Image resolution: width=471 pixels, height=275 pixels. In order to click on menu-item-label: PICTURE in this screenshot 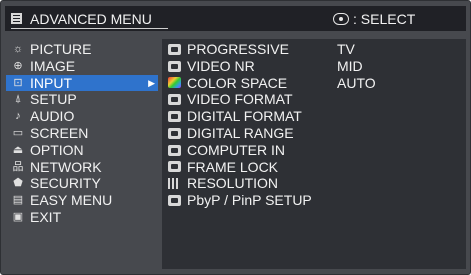, I will do `click(61, 49)`.